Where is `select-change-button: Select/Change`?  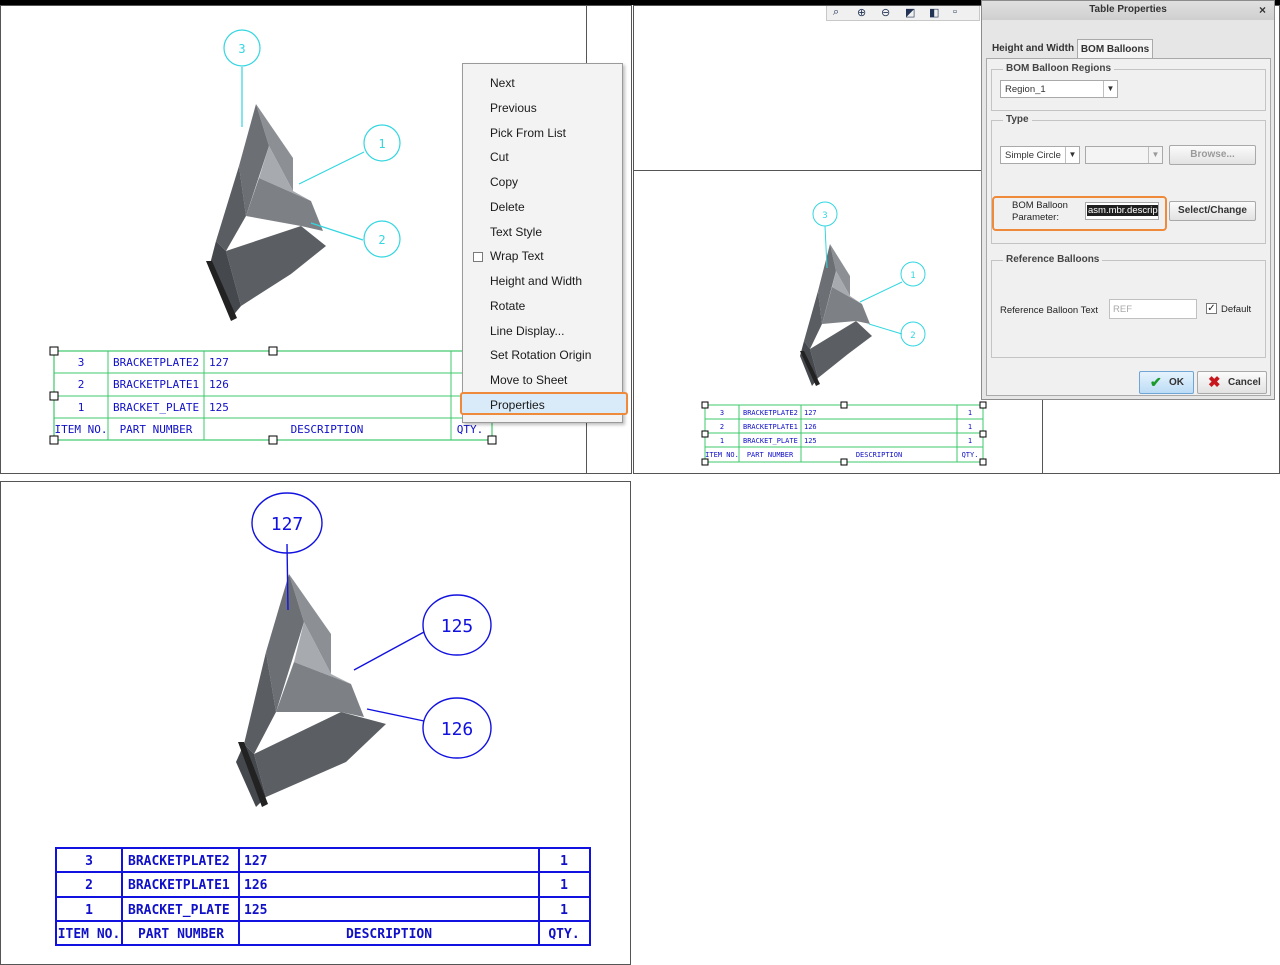 select-change-button: Select/Change is located at coordinates (1212, 211).